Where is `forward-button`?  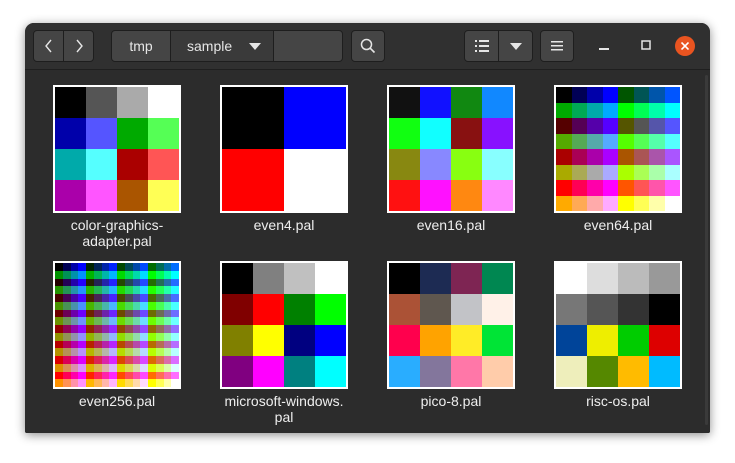 forward-button is located at coordinates (78, 46).